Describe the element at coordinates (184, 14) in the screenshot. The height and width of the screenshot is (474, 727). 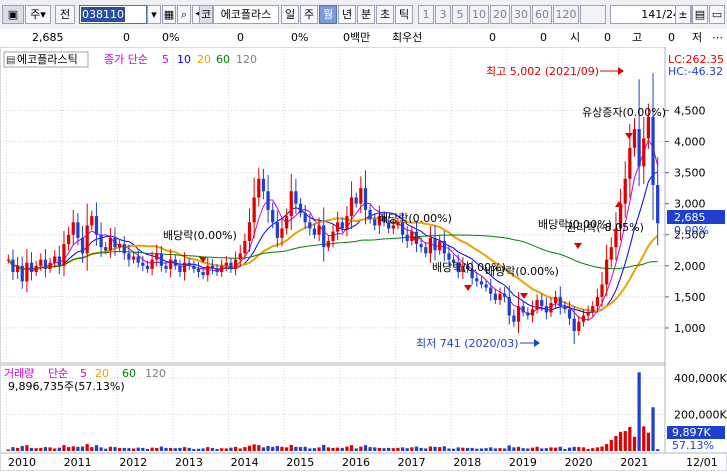
I see `search-icon: ⌕` at that location.